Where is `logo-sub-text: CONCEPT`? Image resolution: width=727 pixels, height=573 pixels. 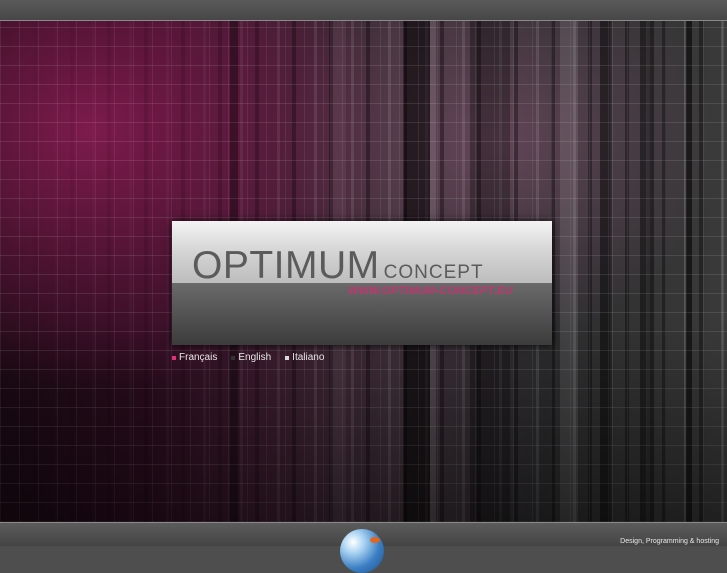 logo-sub-text: CONCEPT is located at coordinates (433, 272).